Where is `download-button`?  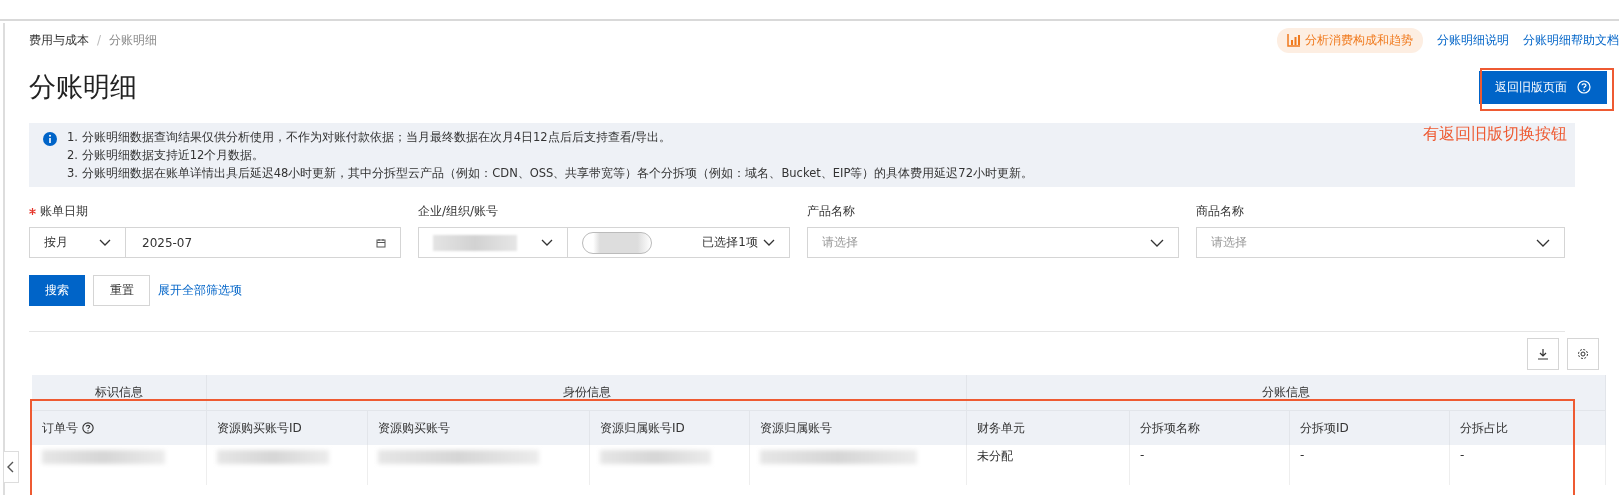
download-button is located at coordinates (1543, 354).